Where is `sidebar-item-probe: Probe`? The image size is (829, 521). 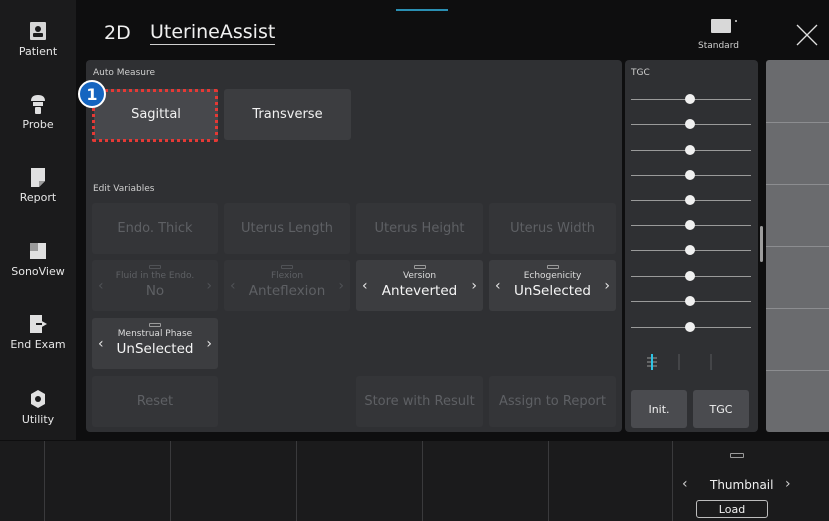 sidebar-item-probe: Probe is located at coordinates (38, 112).